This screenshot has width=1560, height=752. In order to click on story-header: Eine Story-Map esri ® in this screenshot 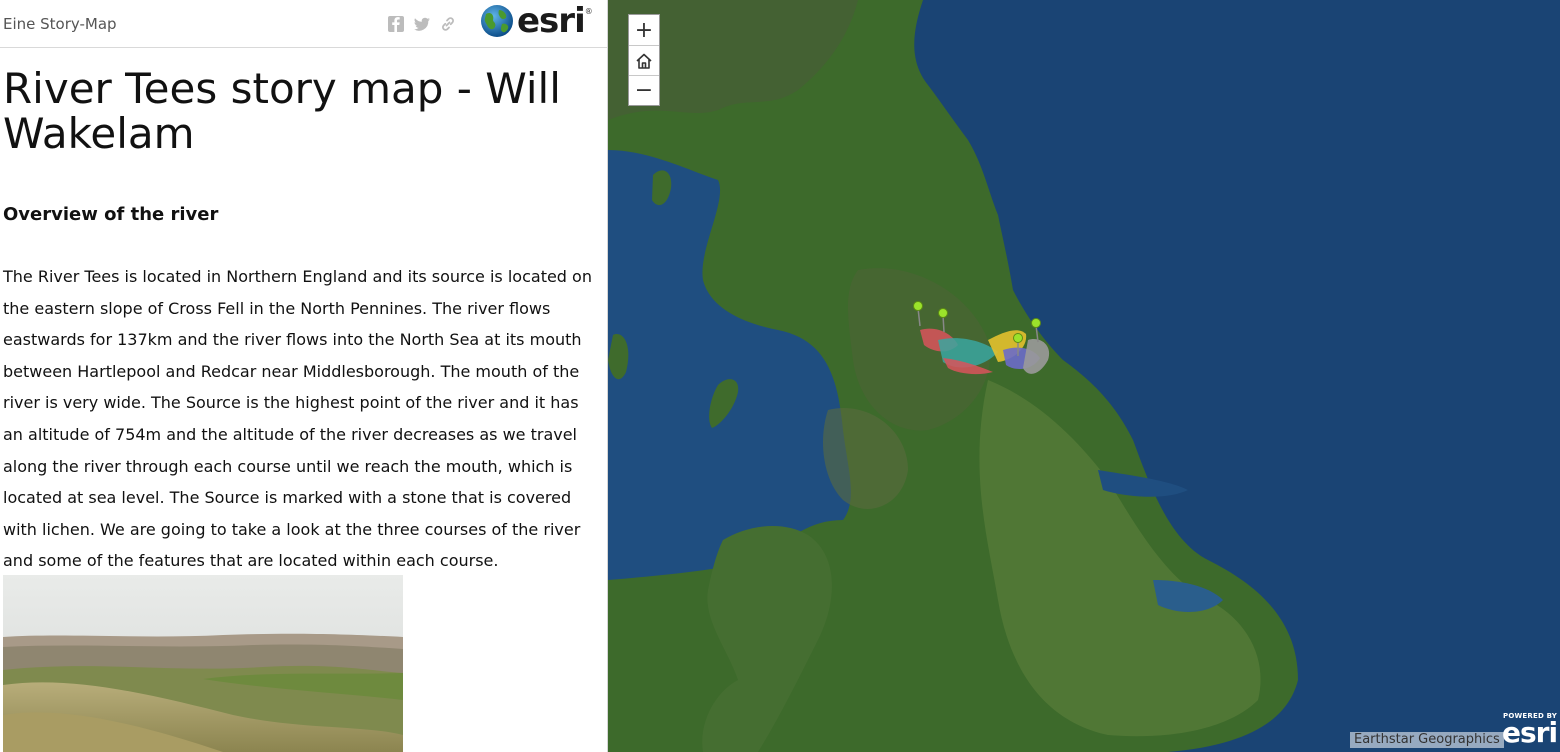, I will do `click(303, 24)`.